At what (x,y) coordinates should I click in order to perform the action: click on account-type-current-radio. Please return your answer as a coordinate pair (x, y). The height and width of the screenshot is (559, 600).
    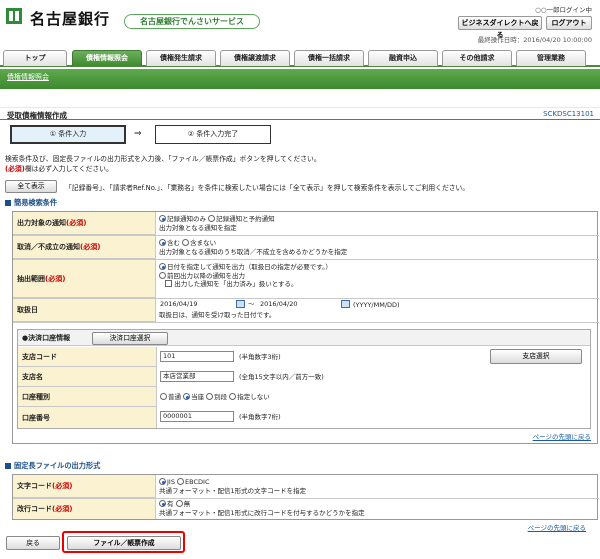
    Looking at the image, I should click on (187, 396).